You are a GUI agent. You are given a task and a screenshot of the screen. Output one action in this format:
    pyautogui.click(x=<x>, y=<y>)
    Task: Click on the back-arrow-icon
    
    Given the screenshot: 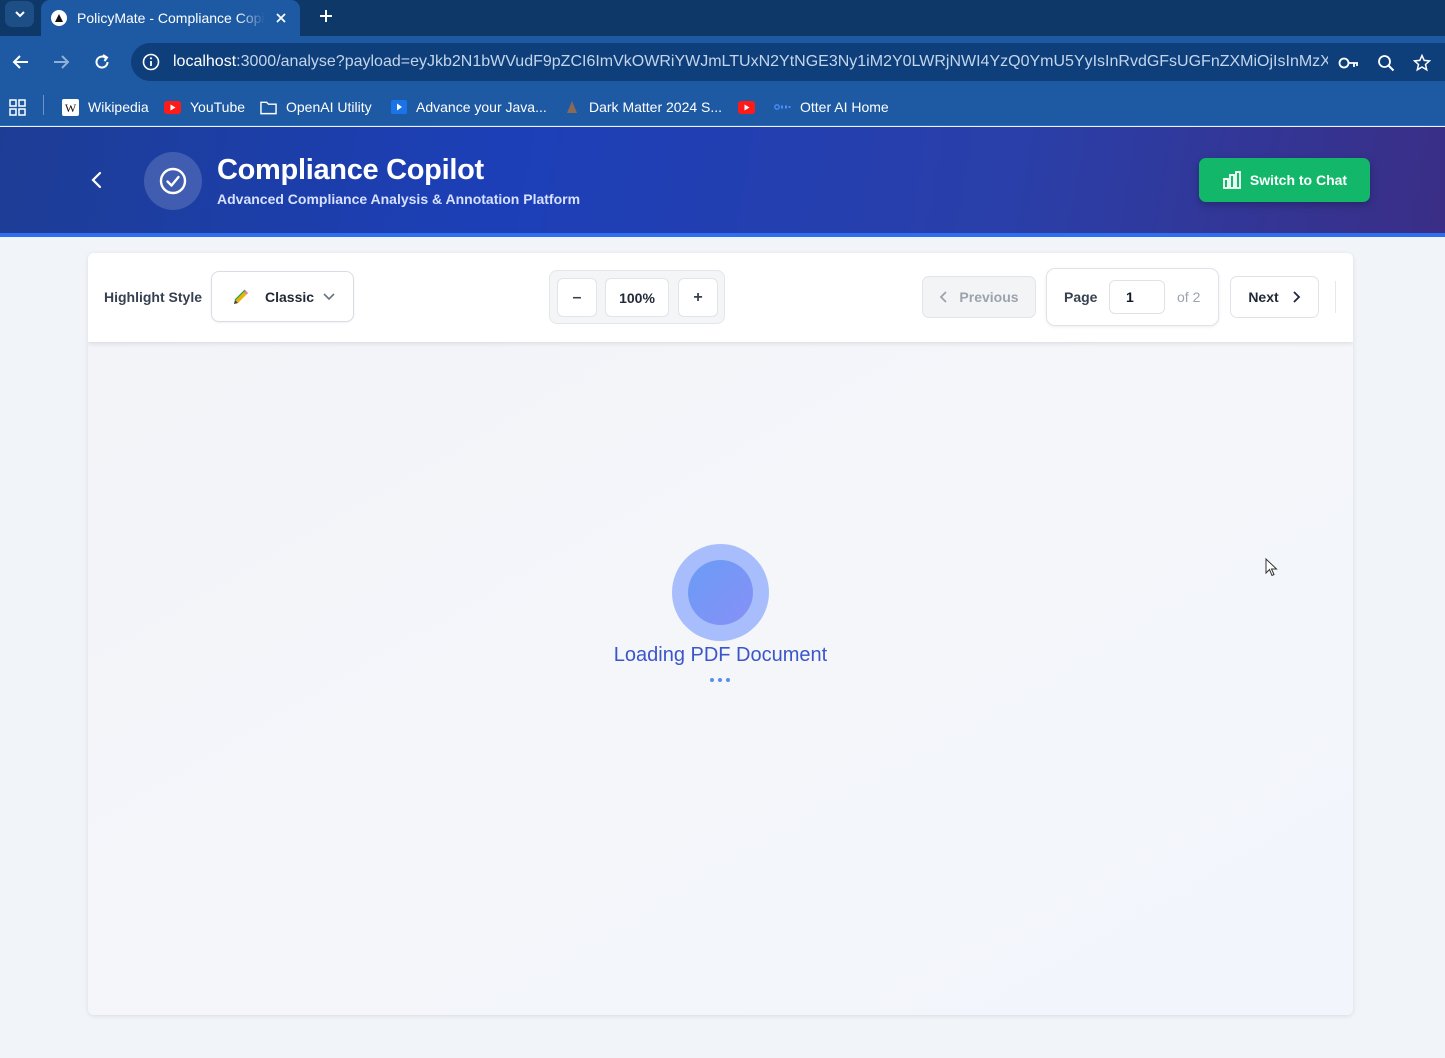 What is the action you would take?
    pyautogui.click(x=21, y=62)
    